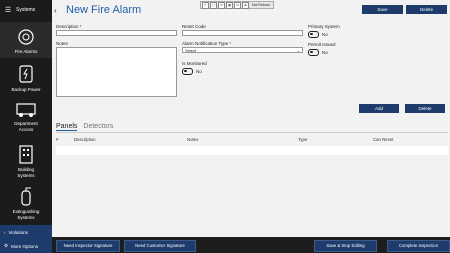 The width and height of the screenshot is (450, 253). What do you see at coordinates (221, 5) in the screenshot?
I see `toolbar-refresh-icon: ↻` at bounding box center [221, 5].